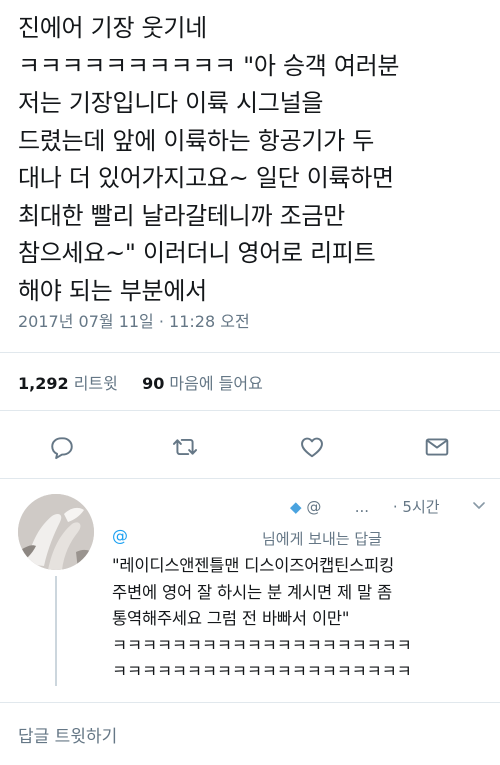 The height and width of the screenshot is (765, 500). I want to click on tweet-text-line: 진에어 기장 웃기네, so click(112, 28).